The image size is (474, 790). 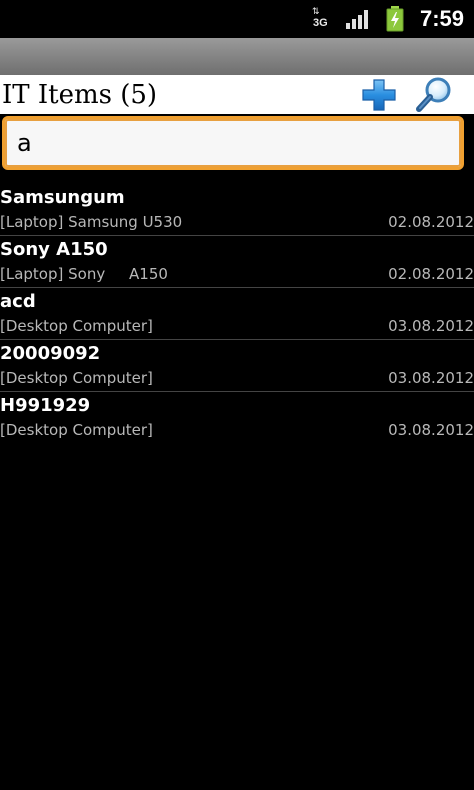 I want to click on item-description: [Laptop] Samsung U530, so click(x=91, y=222).